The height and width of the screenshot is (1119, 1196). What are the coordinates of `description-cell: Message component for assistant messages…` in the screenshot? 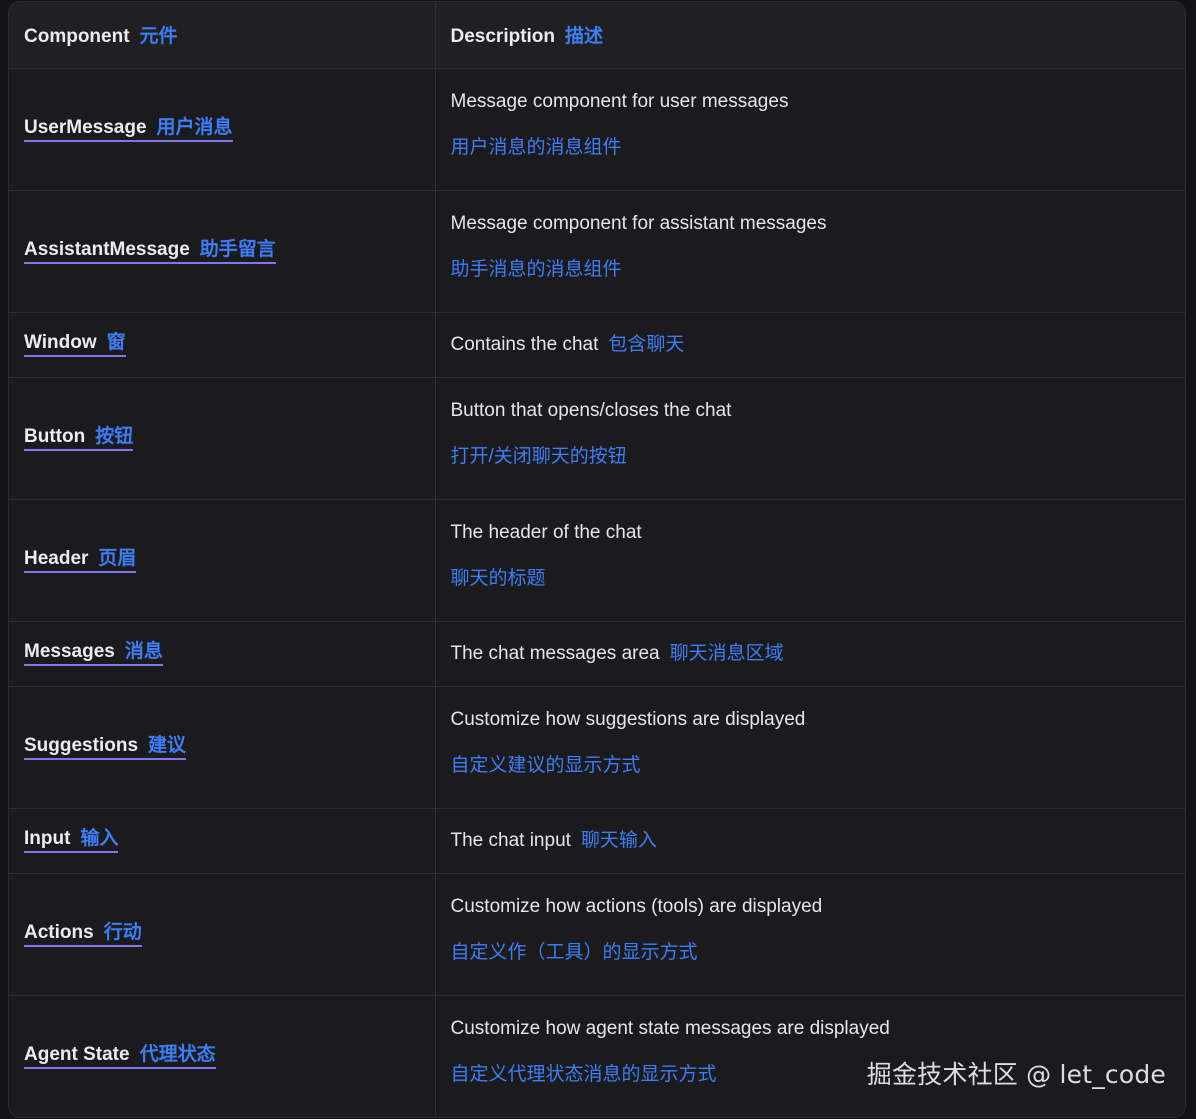 It's located at (809, 251).